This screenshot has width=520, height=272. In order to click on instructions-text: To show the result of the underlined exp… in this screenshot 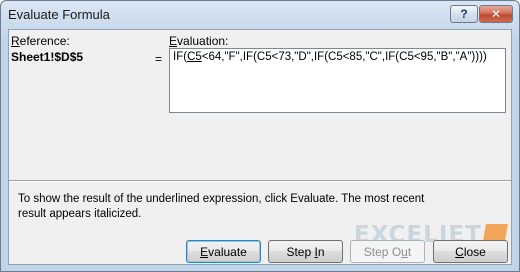, I will do `click(221, 206)`.